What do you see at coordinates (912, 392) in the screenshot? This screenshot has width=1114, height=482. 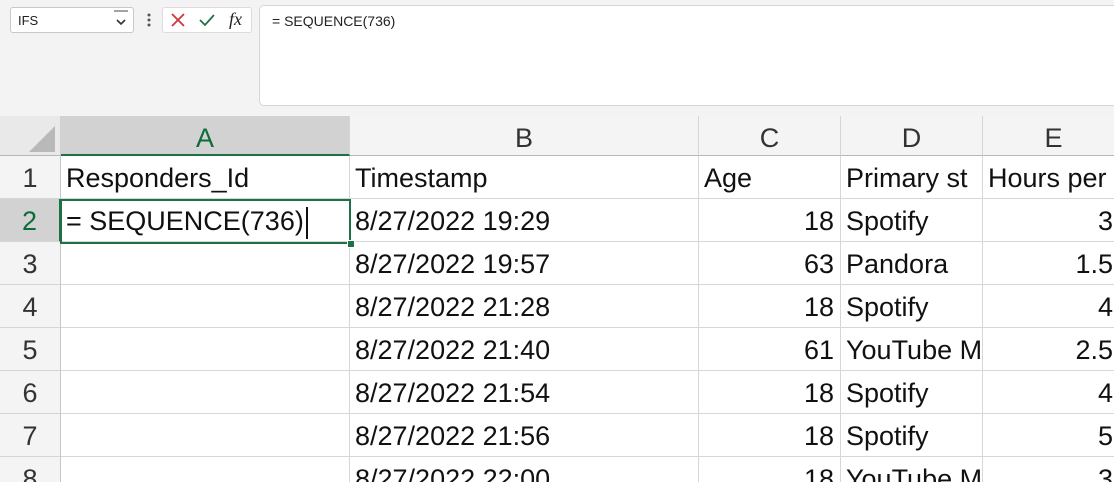 I see `cell-d6: Spotify` at bounding box center [912, 392].